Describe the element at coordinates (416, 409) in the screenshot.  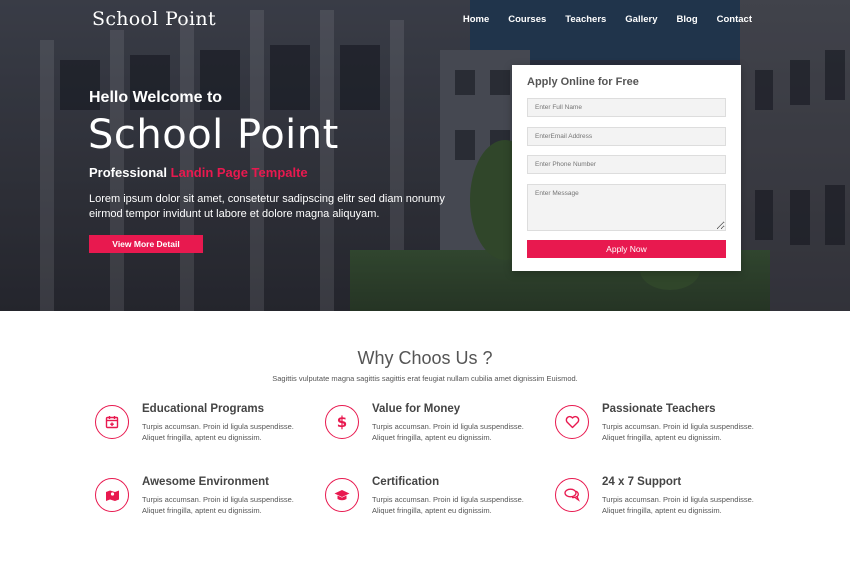
I see `feature-title: Value for Money` at that location.